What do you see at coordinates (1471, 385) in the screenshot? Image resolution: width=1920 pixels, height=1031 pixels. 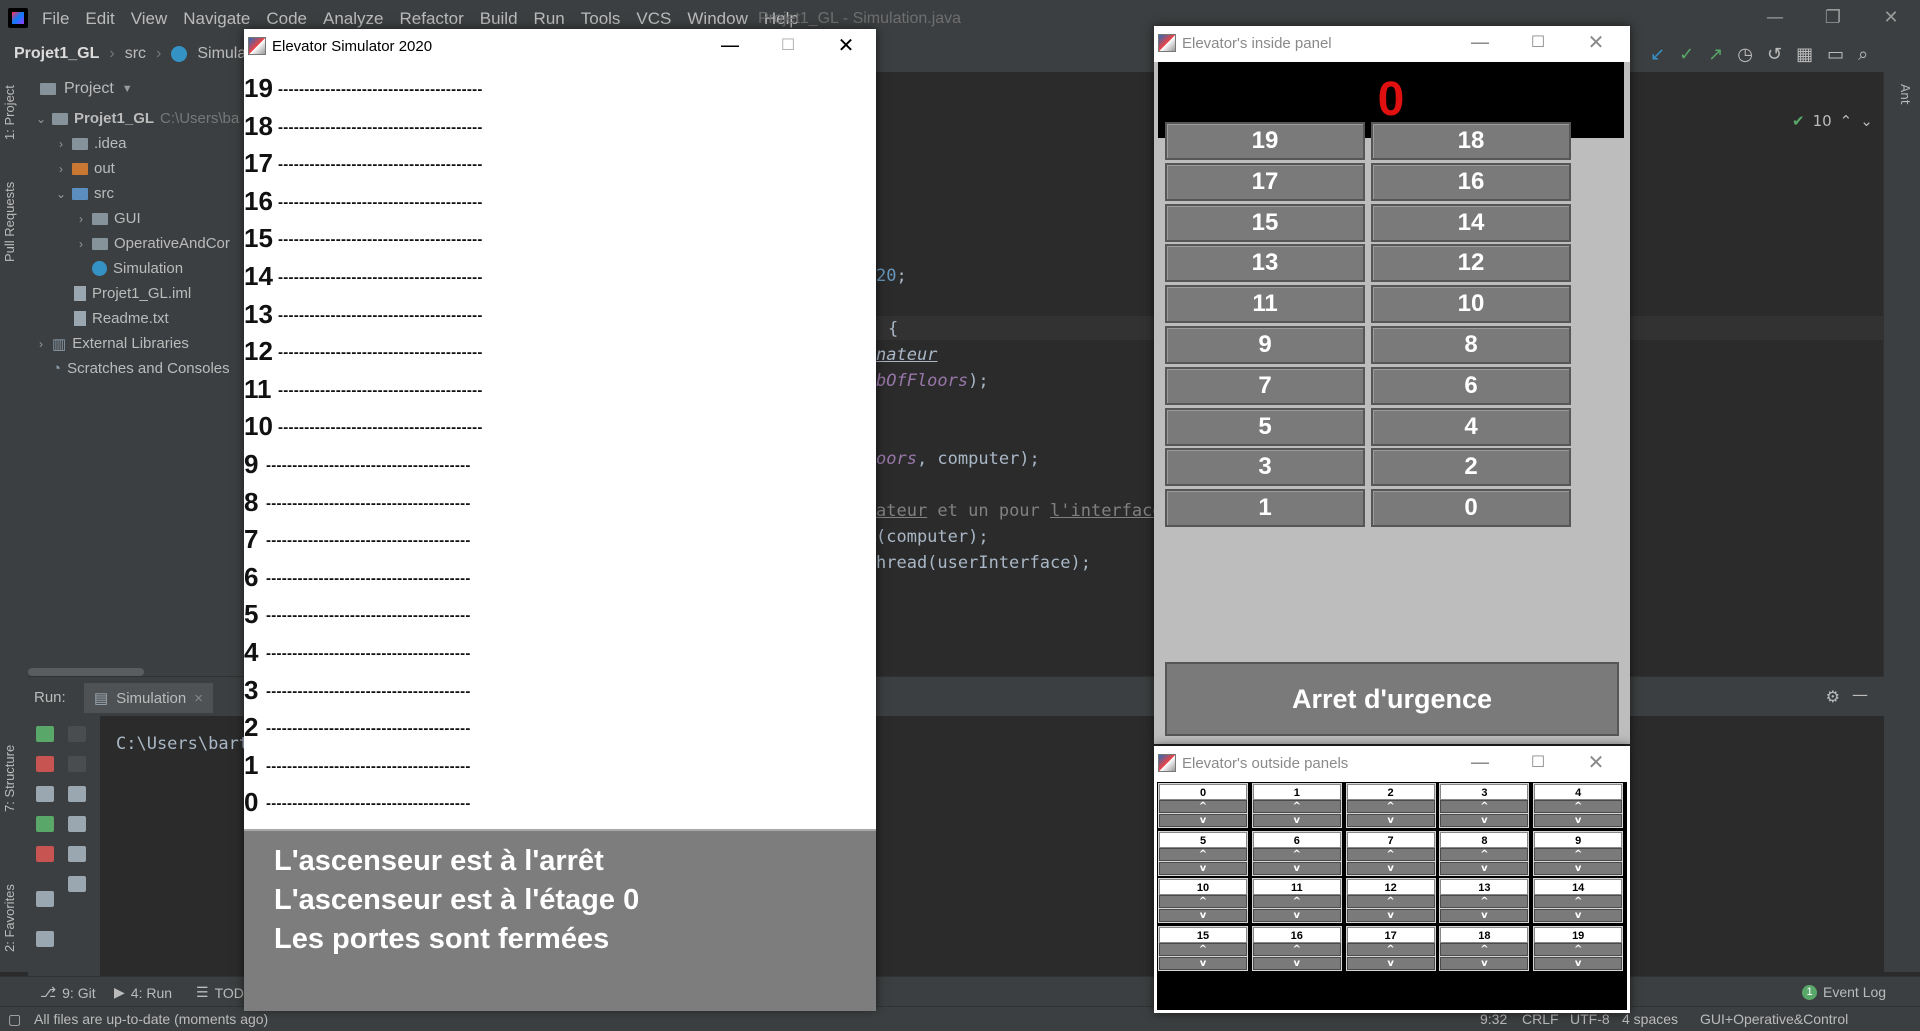 I see `floor-button: 6` at bounding box center [1471, 385].